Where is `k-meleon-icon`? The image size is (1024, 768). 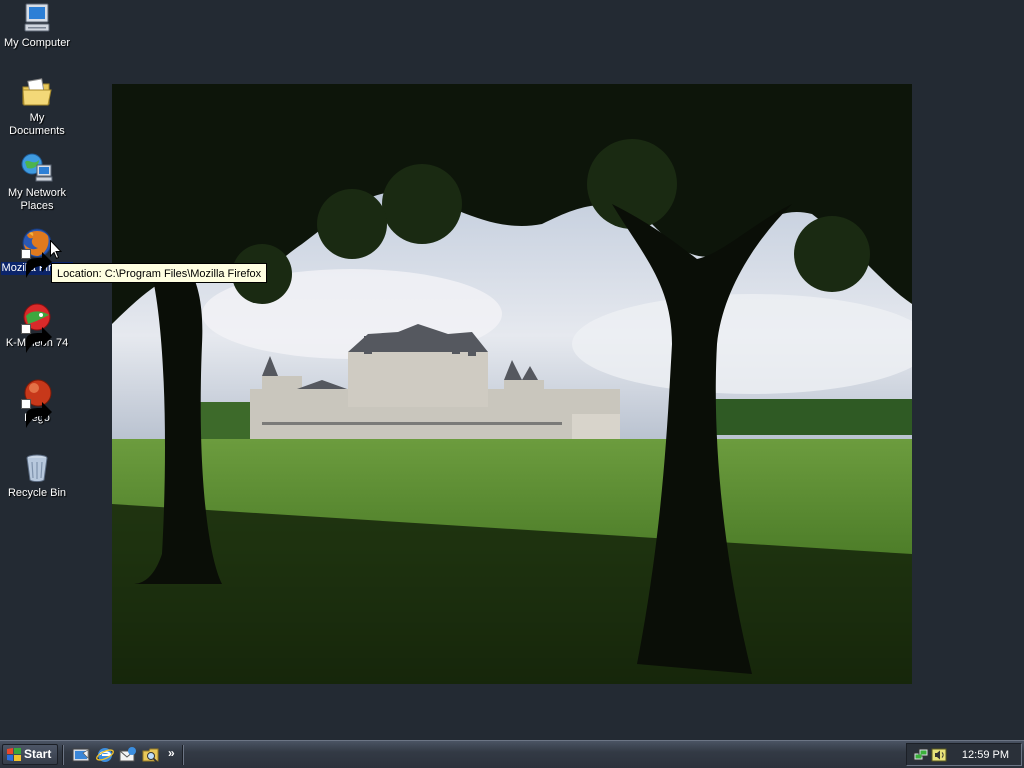 k-meleon-icon is located at coordinates (37, 327).